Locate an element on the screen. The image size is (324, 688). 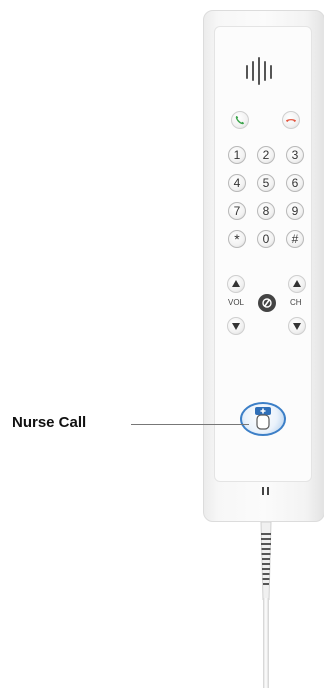
keypad-key-6: 6 is located at coordinates (295, 183).